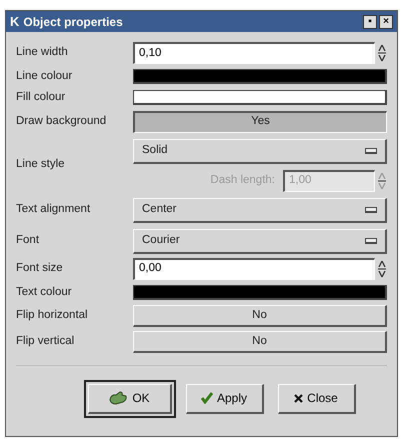 The width and height of the screenshot is (401, 439). I want to click on hand-icon, so click(118, 398).